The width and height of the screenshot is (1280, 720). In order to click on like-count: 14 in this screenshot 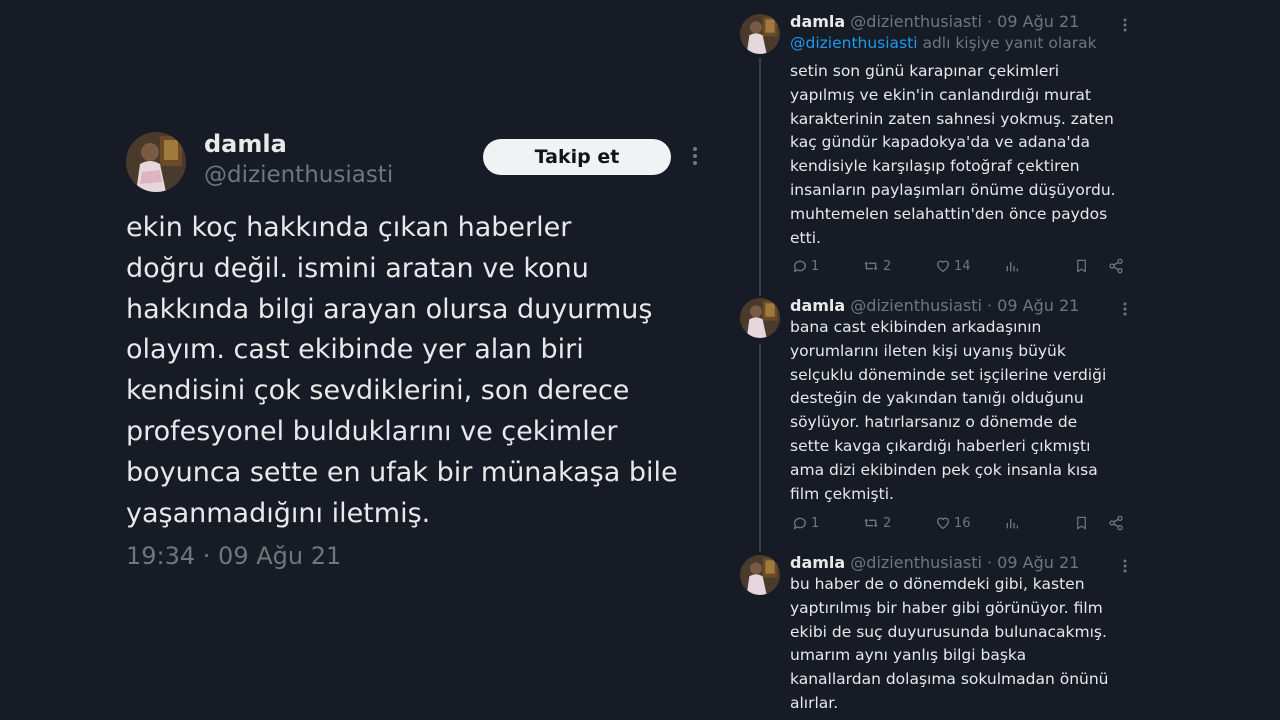, I will do `click(962, 266)`.